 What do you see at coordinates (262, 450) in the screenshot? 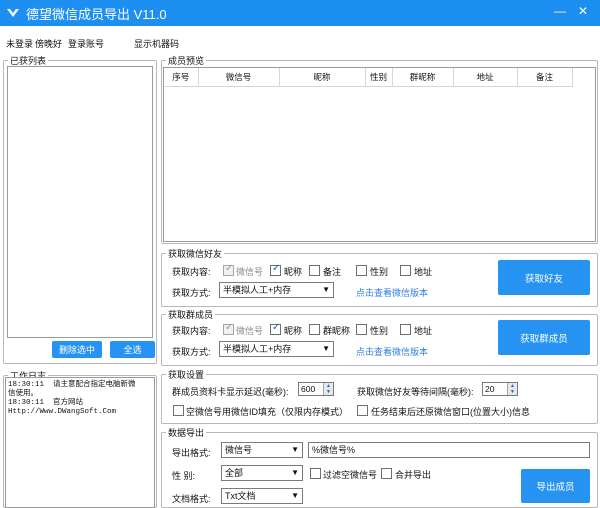
I see `export-format-select: 微信号 ▼` at bounding box center [262, 450].